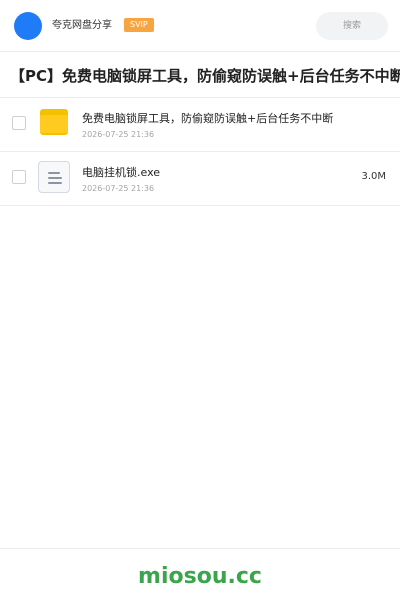 This screenshot has height=600, width=400. What do you see at coordinates (352, 26) in the screenshot?
I see `search-button: 搜索` at bounding box center [352, 26].